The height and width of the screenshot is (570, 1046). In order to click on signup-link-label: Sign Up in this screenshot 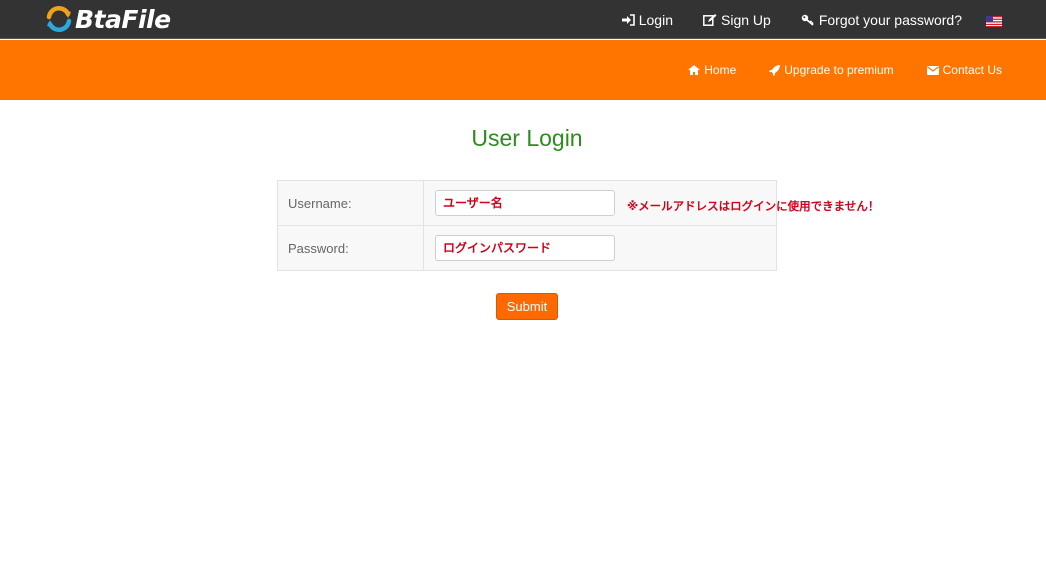, I will do `click(746, 19)`.